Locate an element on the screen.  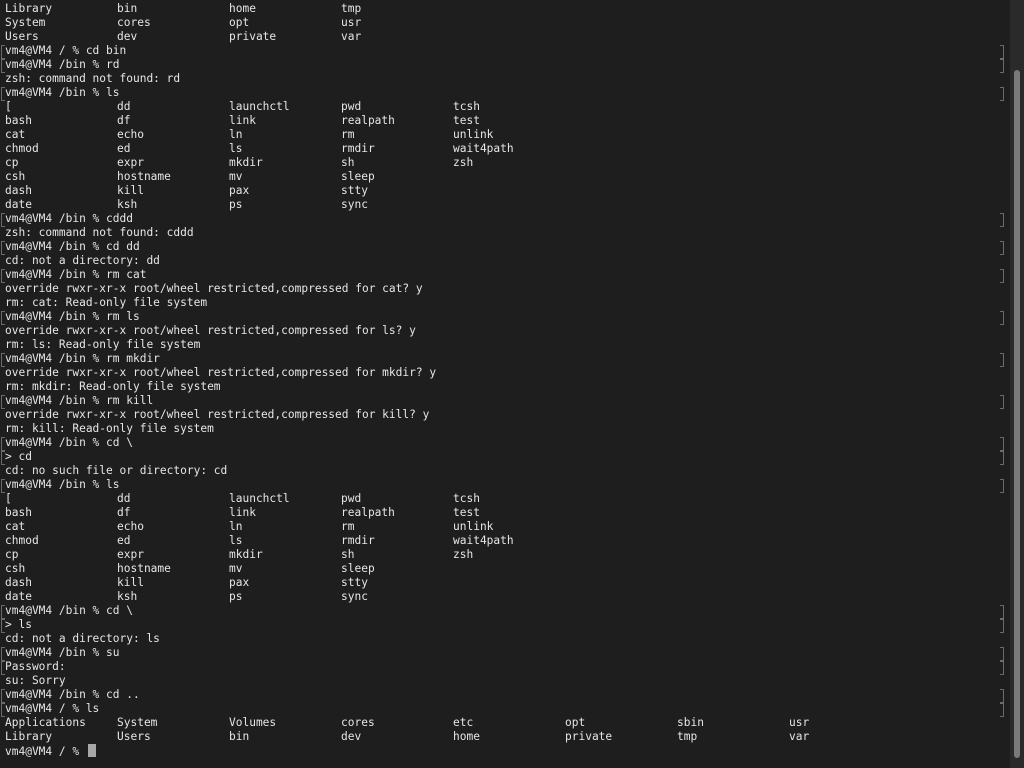
command-line: vm4@VM4 /bin % cd .. is located at coordinates (503, 695).